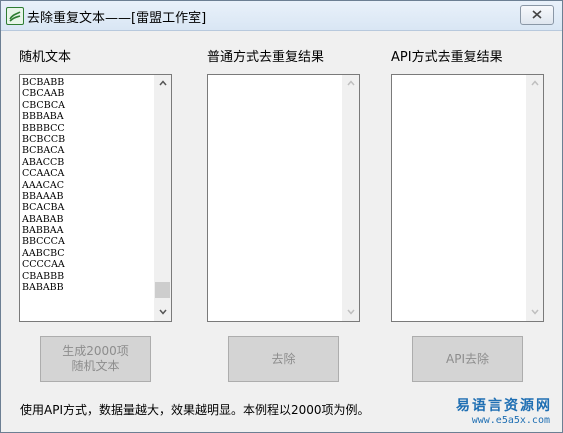 This screenshot has width=563, height=433. Describe the element at coordinates (86, 207) in the screenshot. I see `list-item: BCACBA` at that location.